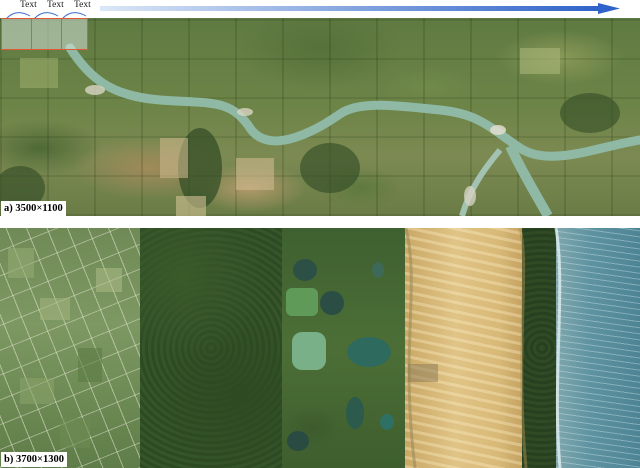 The width and height of the screenshot is (640, 468). Describe the element at coordinates (33, 208) in the screenshot. I see `panel-a-label: a) 3500×1100` at that location.